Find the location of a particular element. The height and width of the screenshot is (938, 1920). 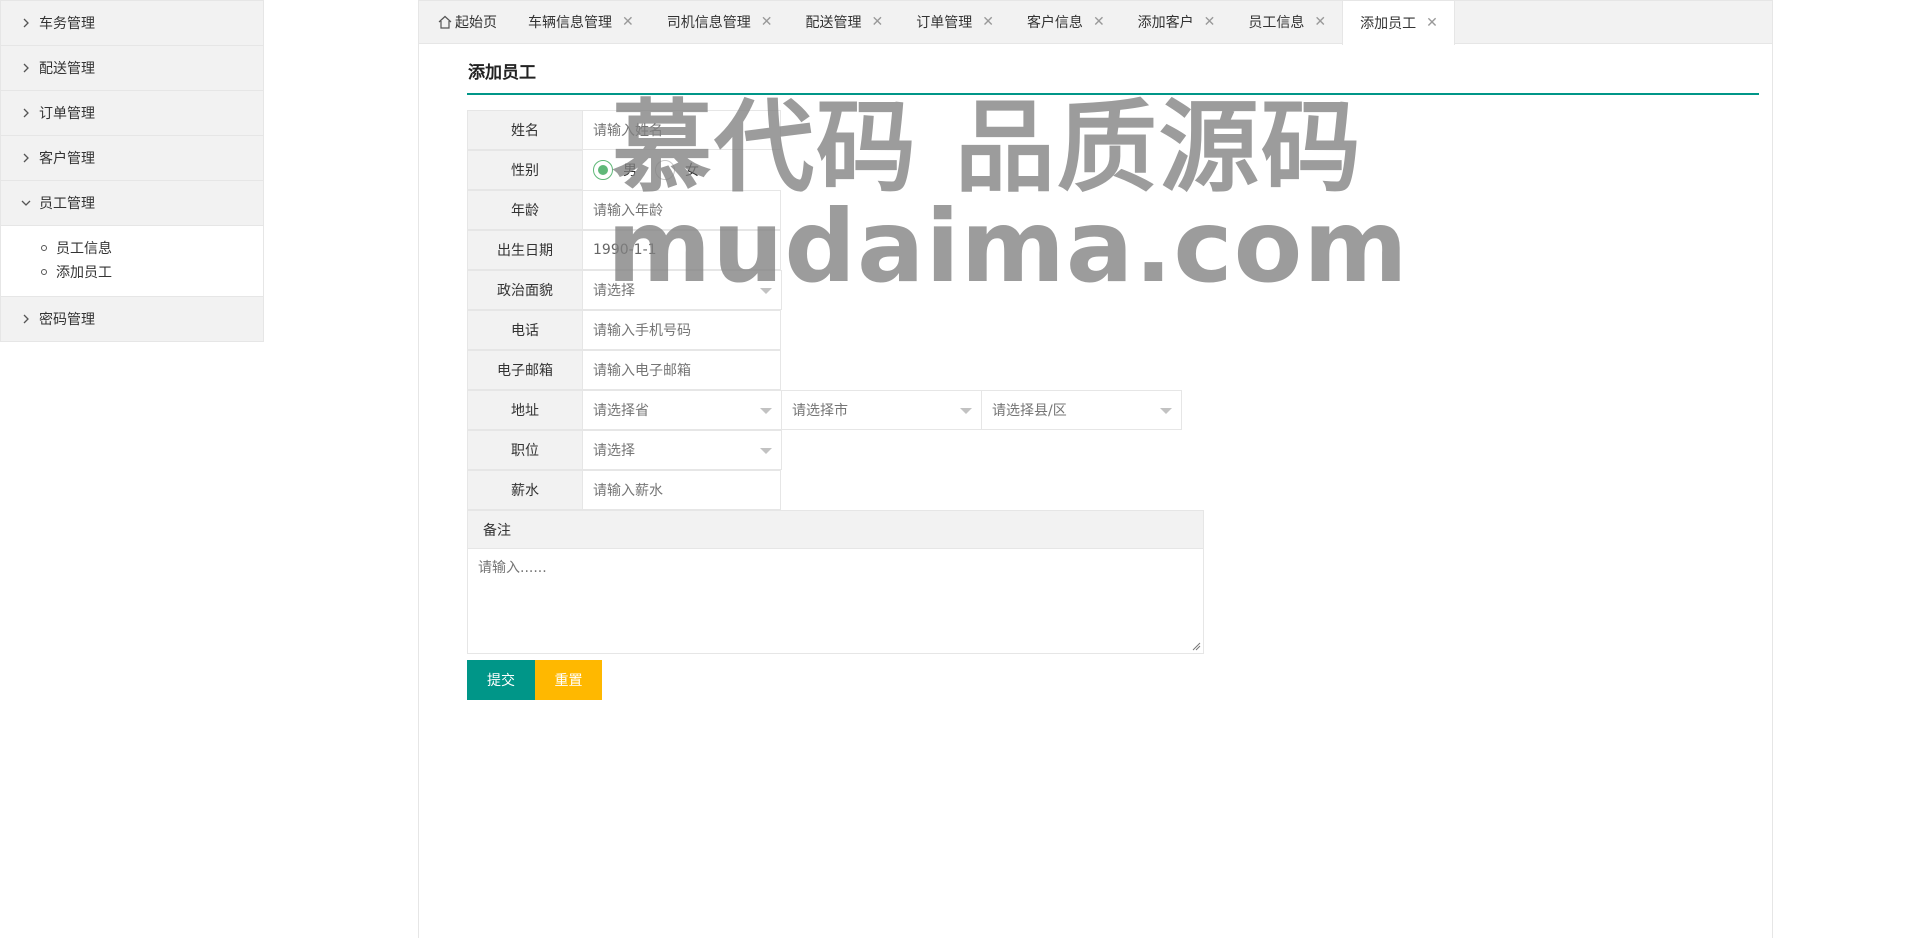

sidebar-item-label: 客户管理 is located at coordinates (67, 159).